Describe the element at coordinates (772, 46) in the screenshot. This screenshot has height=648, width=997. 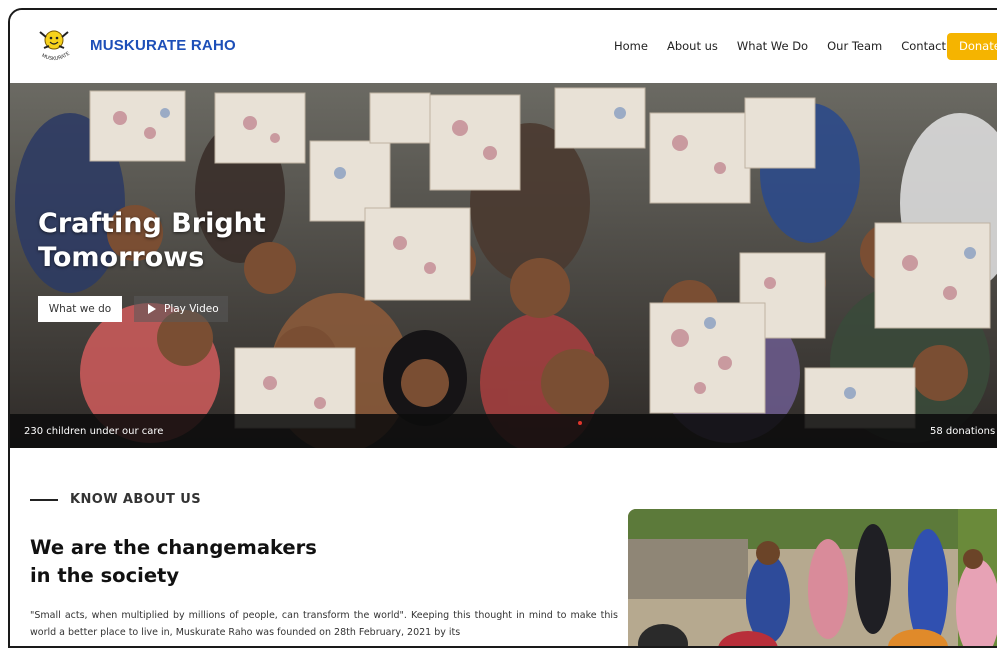
I see `nav-what-we-do: What We Do` at that location.